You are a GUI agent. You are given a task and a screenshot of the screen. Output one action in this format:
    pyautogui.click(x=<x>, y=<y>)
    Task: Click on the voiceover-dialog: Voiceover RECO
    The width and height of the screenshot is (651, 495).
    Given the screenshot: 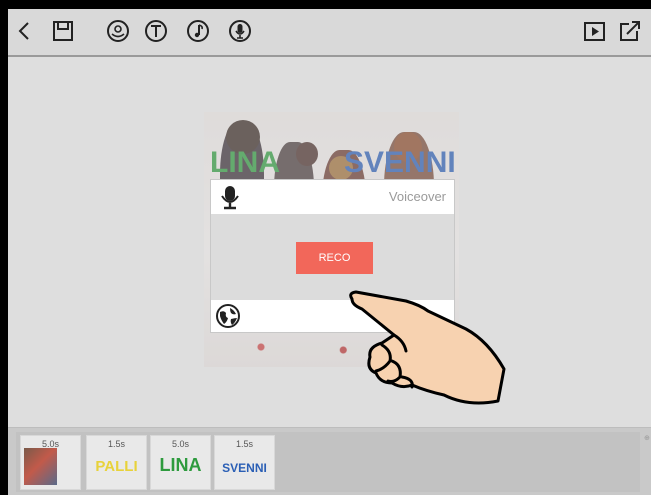 What is the action you would take?
    pyautogui.click(x=332, y=256)
    